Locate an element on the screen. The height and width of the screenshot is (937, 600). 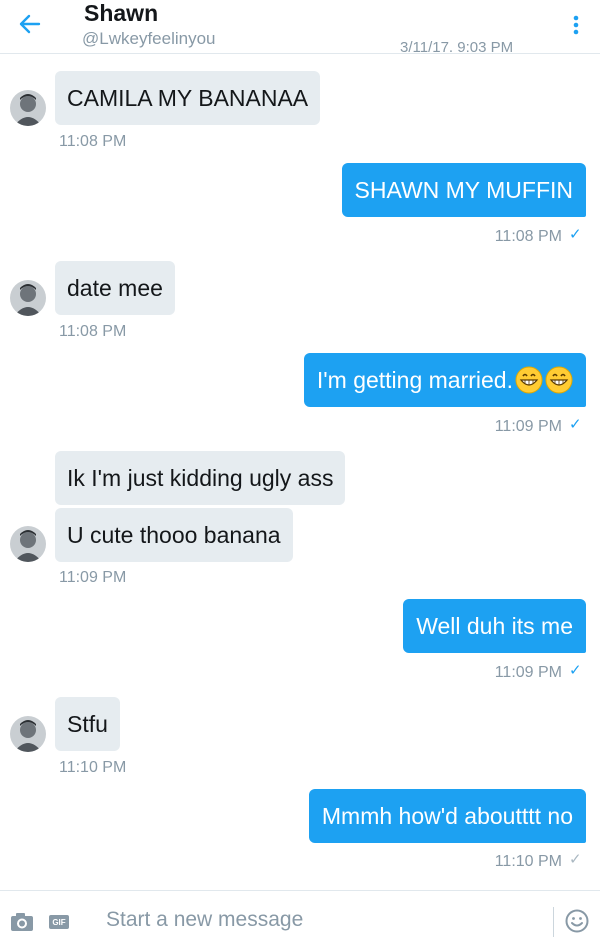
message-text: CAMILA MY BANANAA is located at coordinates (188, 97).